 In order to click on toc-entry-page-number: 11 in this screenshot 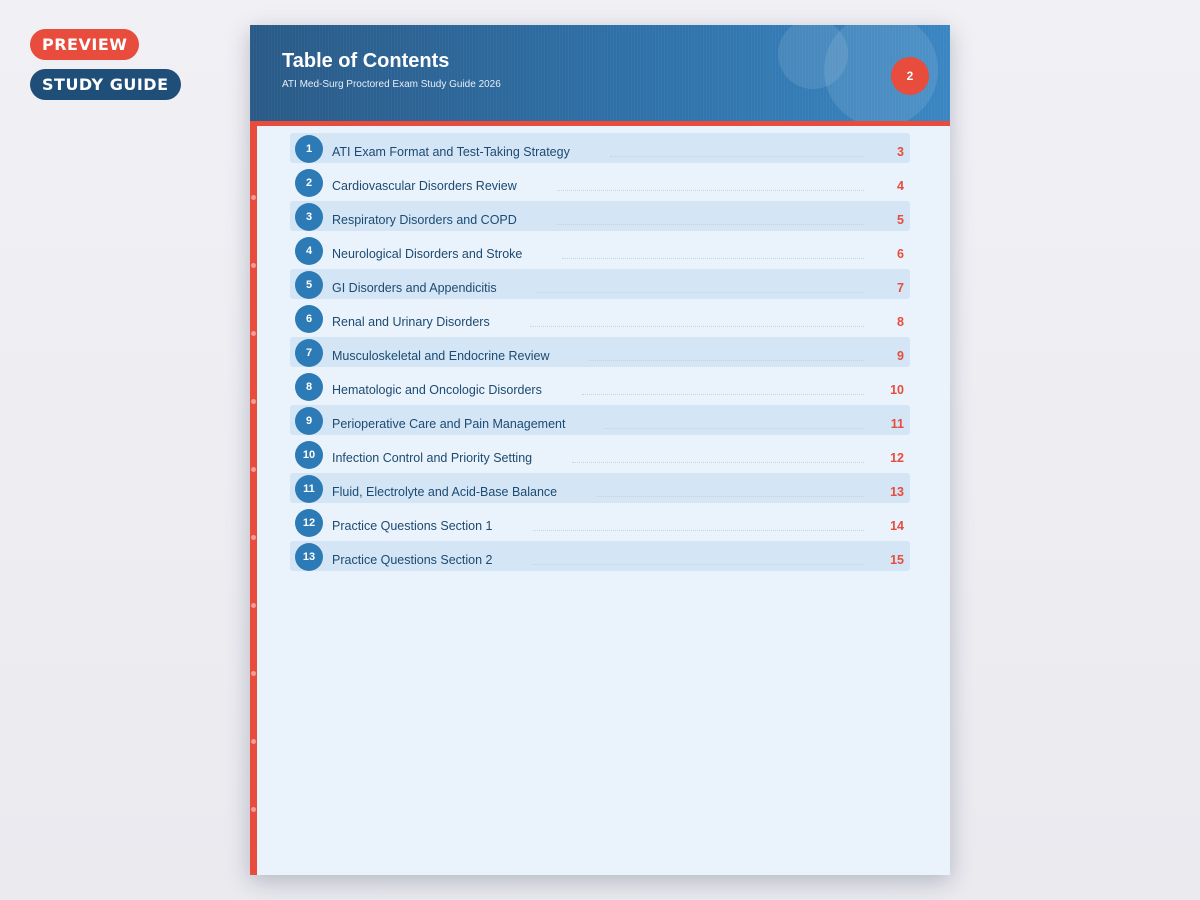, I will do `click(897, 424)`.